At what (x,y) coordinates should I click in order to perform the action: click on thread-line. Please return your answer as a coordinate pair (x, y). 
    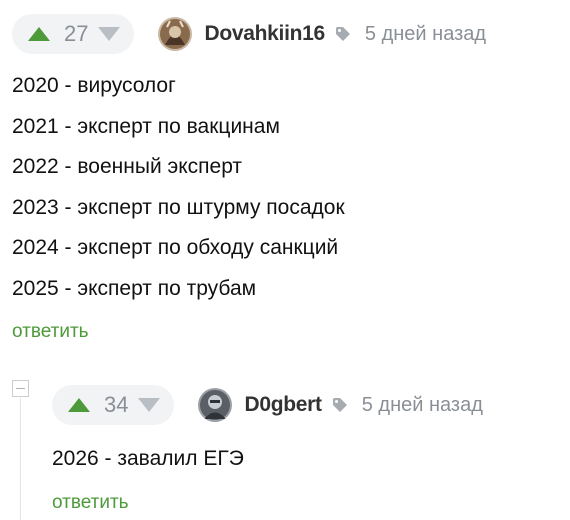
    Looking at the image, I should click on (20, 459).